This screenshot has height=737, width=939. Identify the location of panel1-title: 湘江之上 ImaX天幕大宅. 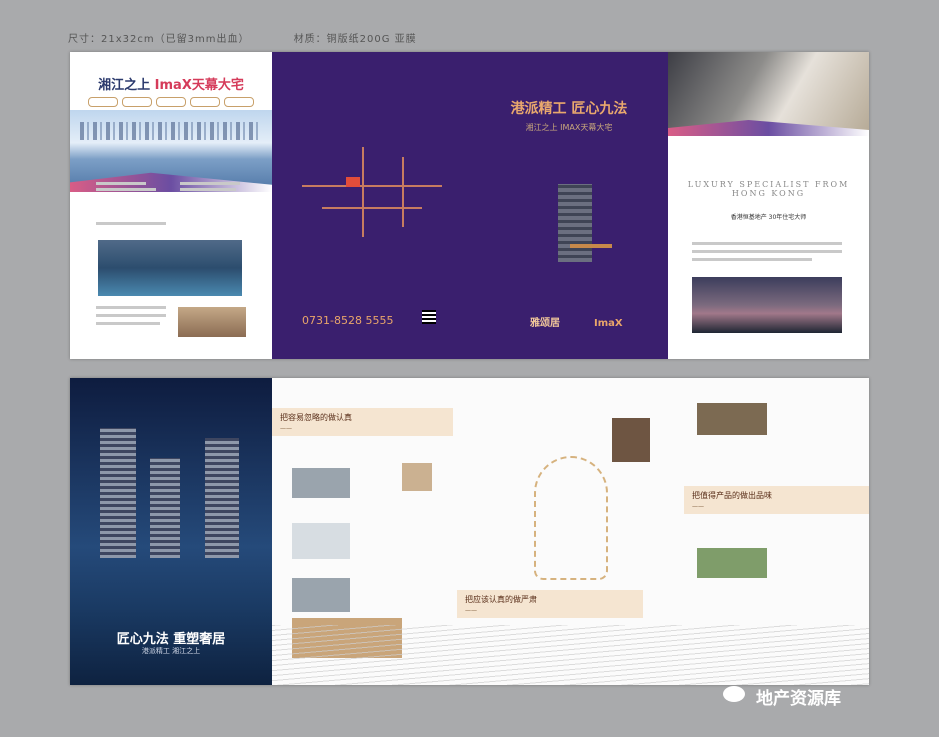
(171, 85).